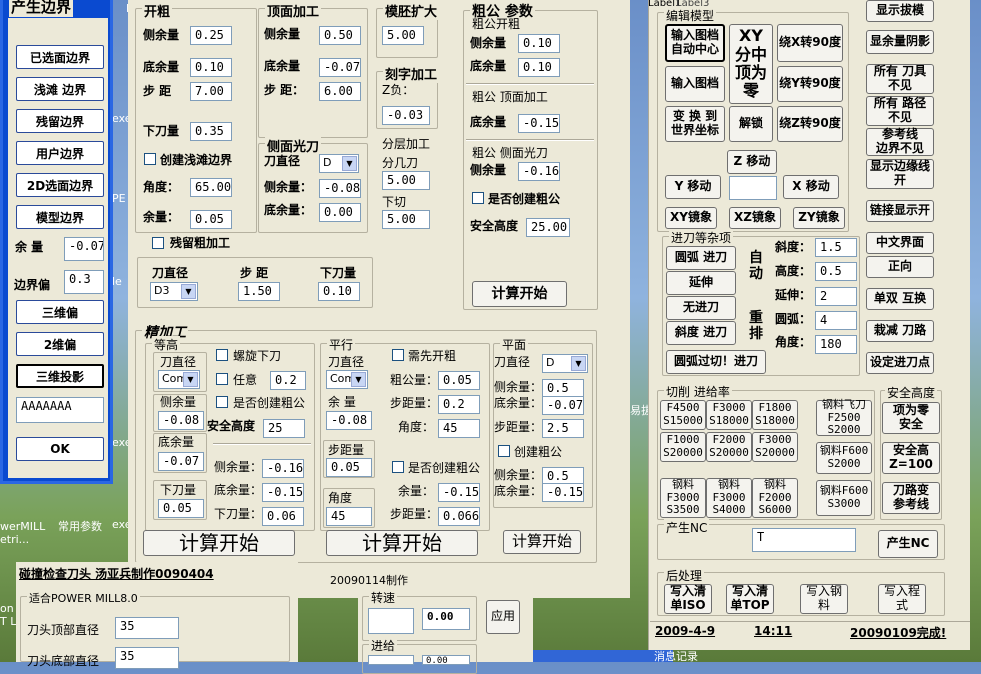  What do you see at coordinates (752, 162) in the screenshot?
I see `z-move-button: Z 移动` at bounding box center [752, 162].